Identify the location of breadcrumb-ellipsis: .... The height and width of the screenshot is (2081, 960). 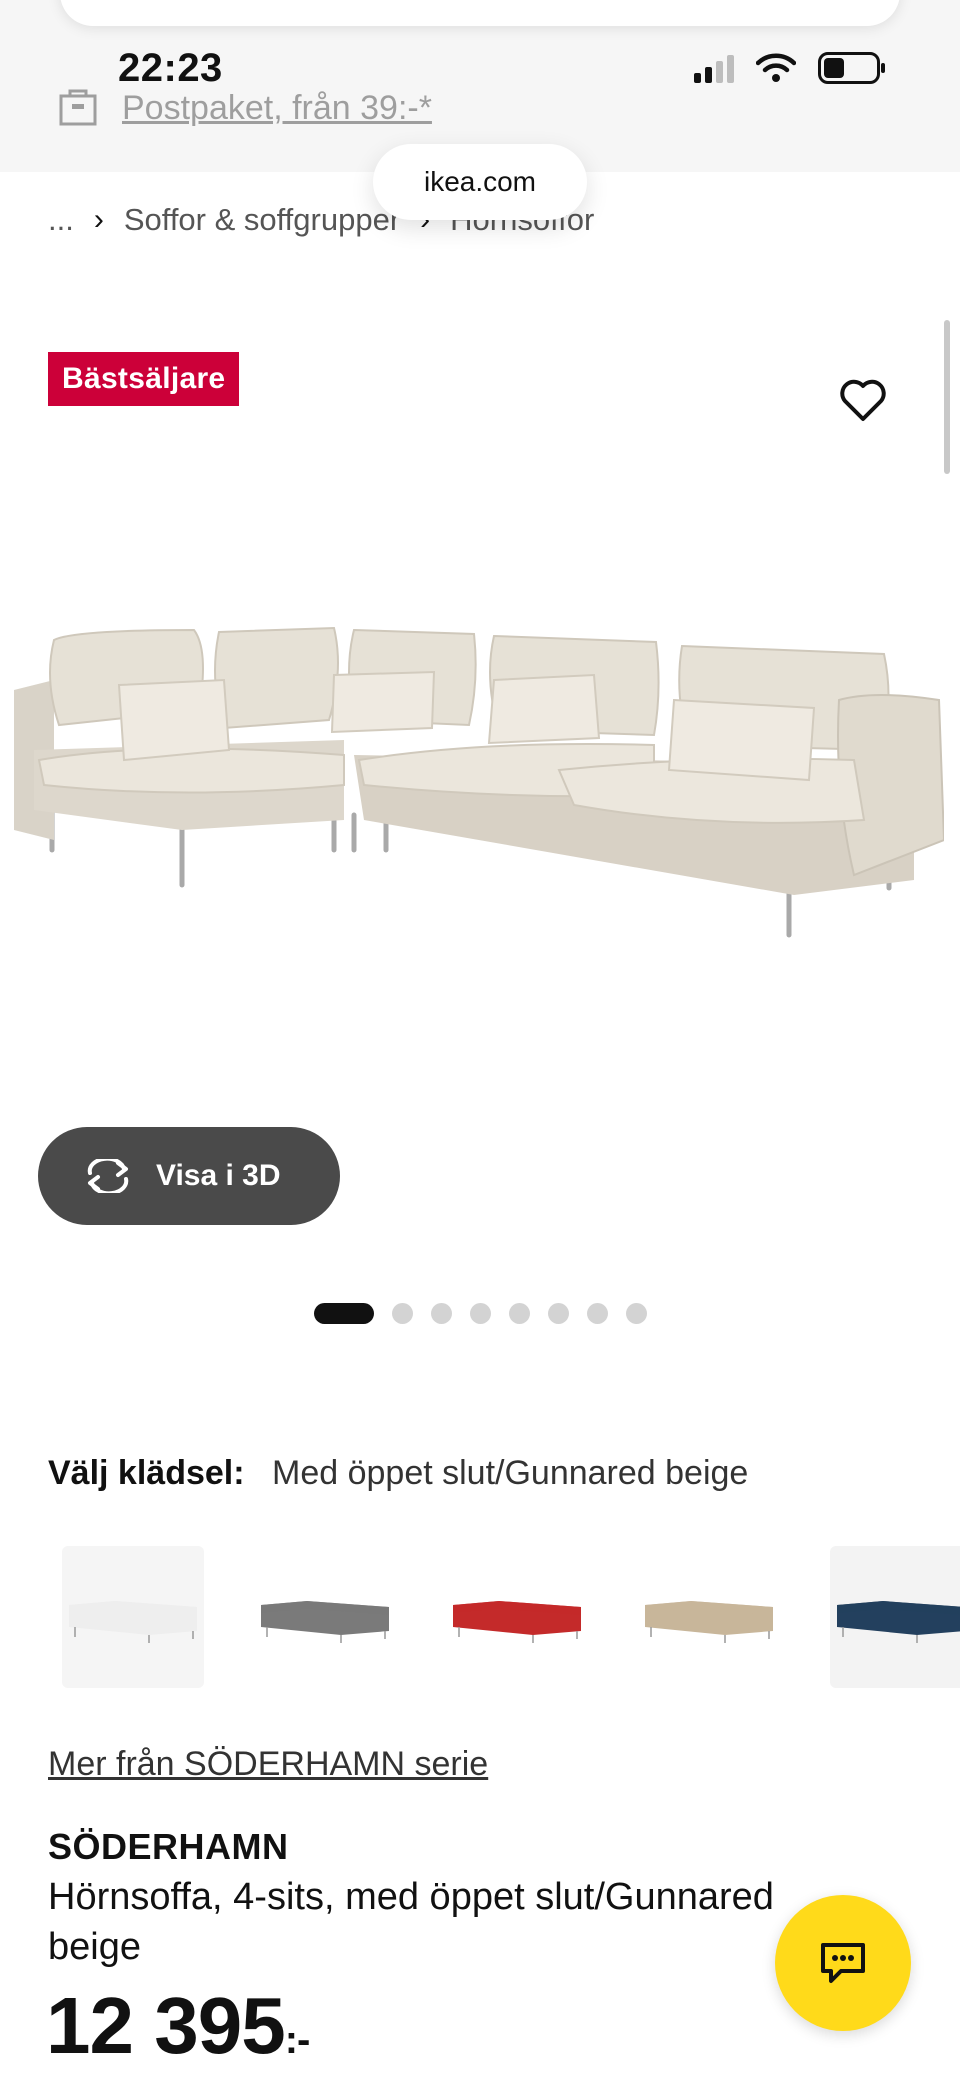
(61, 220).